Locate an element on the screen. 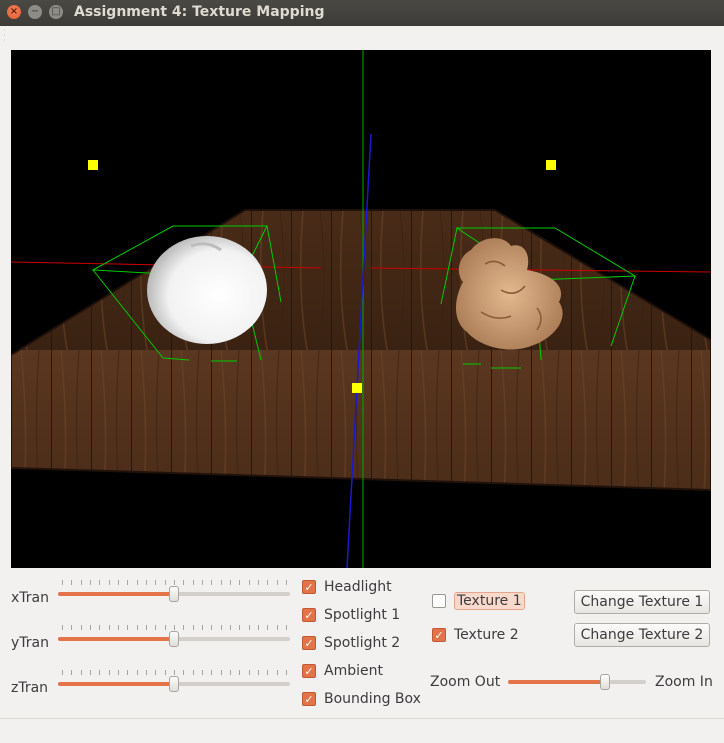 This screenshot has width=724, height=743. ytran-slider is located at coordinates (174, 636).